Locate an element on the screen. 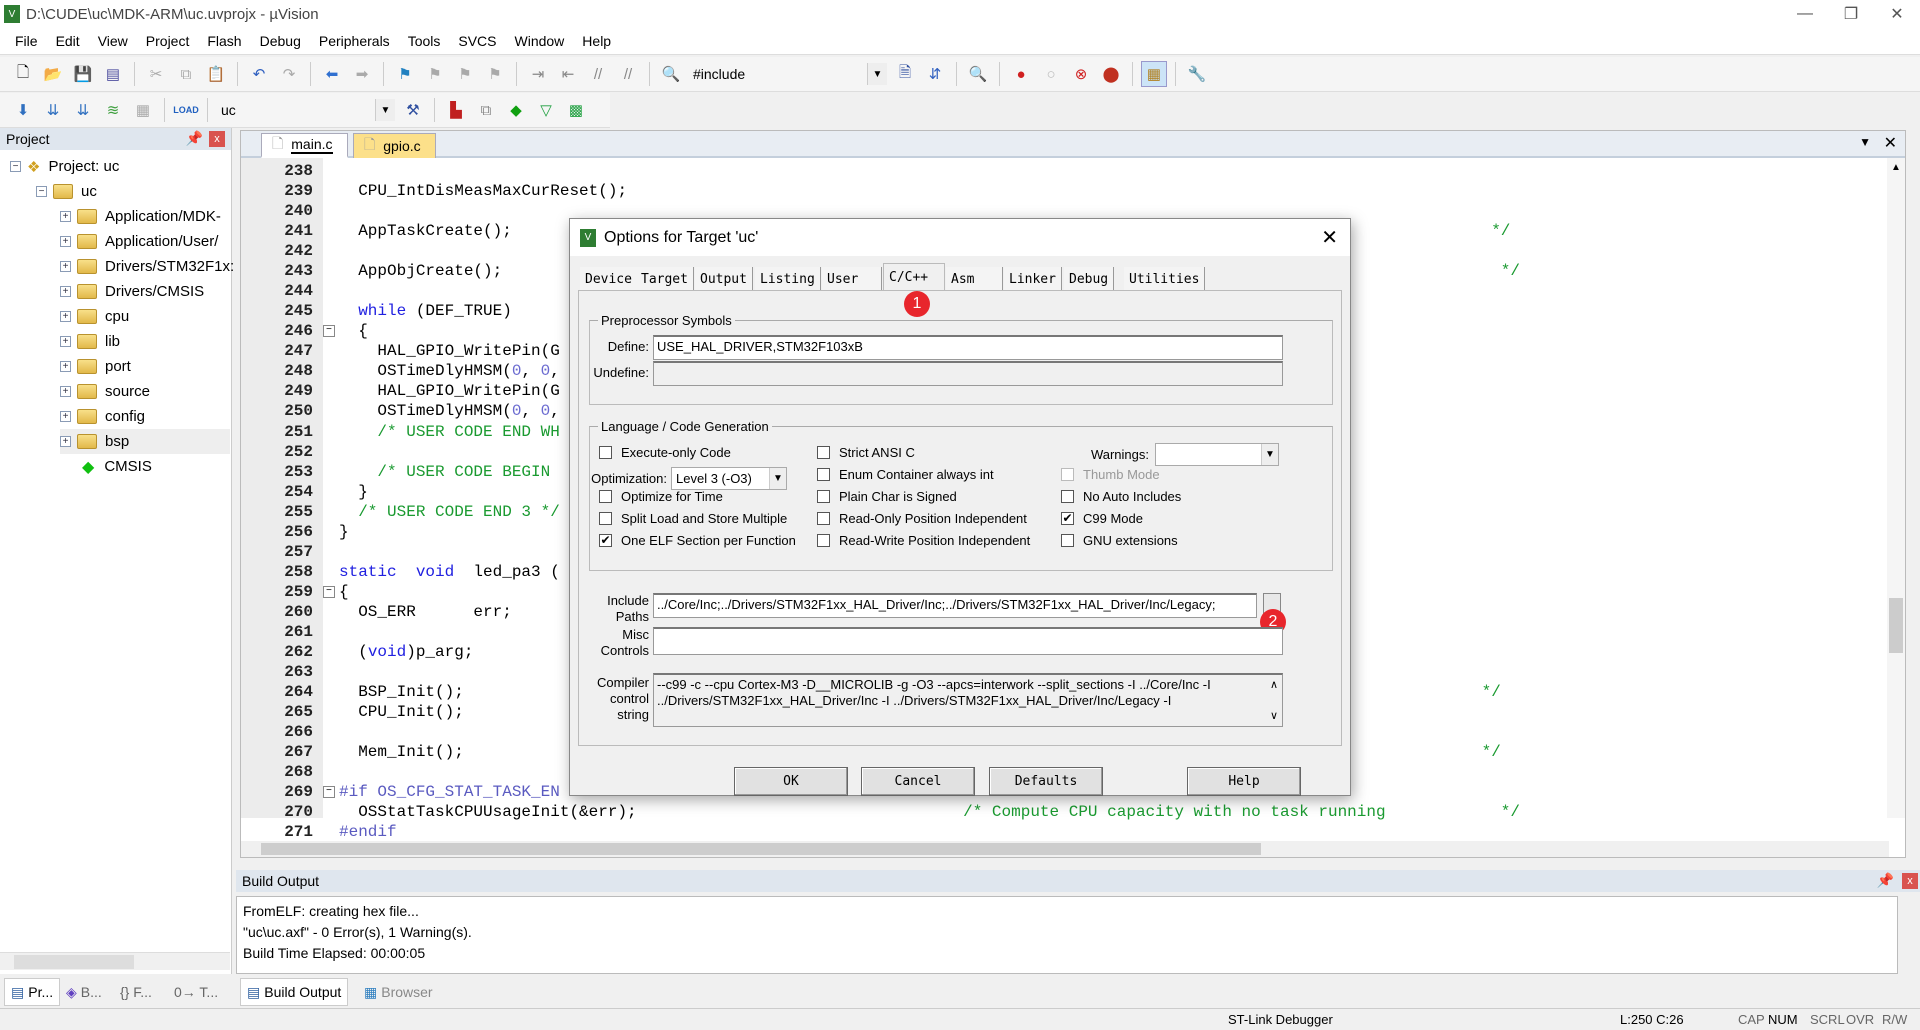 Image resolution: width=1920 pixels, height=1030 pixels. c99-checkbox: ✔ C99 Mode is located at coordinates (1102, 518).